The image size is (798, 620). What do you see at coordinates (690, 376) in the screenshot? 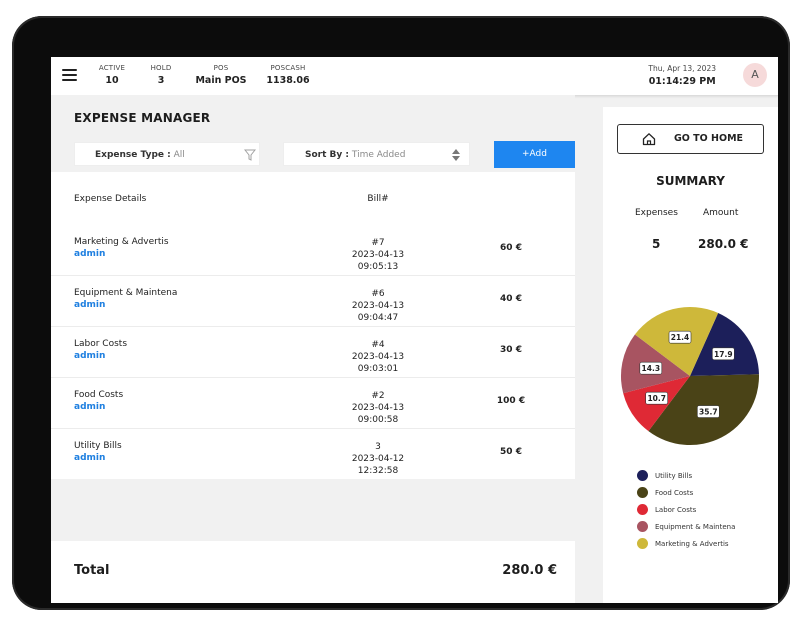
I see `expense-pie-chart: 17.9 35.7 10.7 14.3 21.4` at bounding box center [690, 376].